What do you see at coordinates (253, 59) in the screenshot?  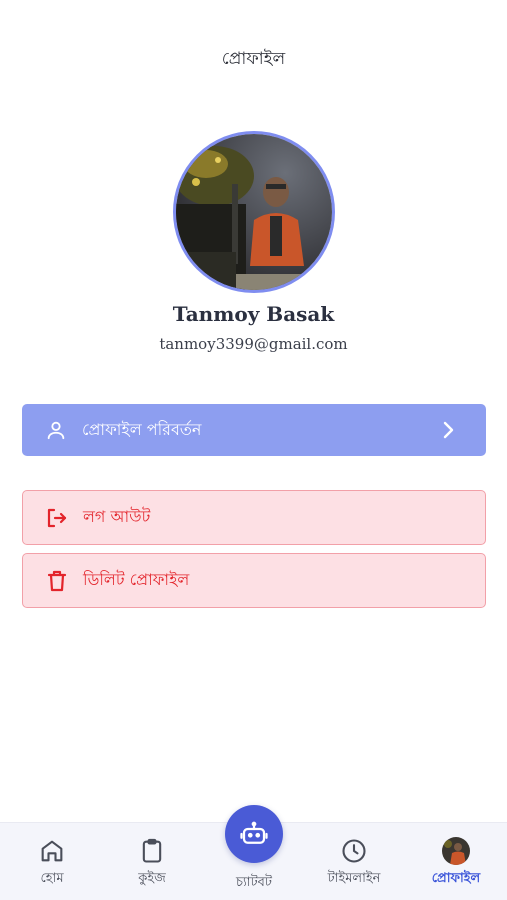 I see `page-title: প্রোফাইল` at bounding box center [253, 59].